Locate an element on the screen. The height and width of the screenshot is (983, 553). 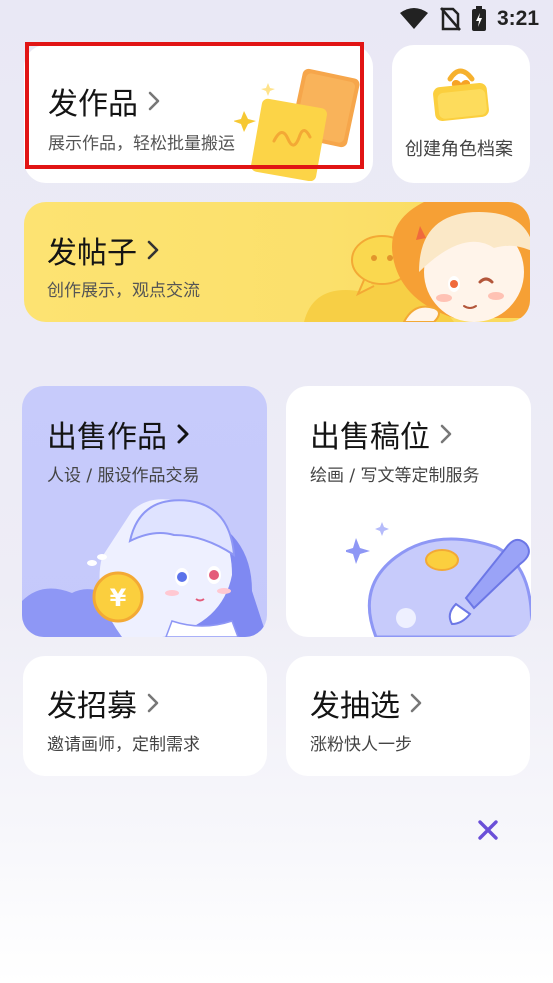
status-bar: 3:21 is located at coordinates (276, 19).